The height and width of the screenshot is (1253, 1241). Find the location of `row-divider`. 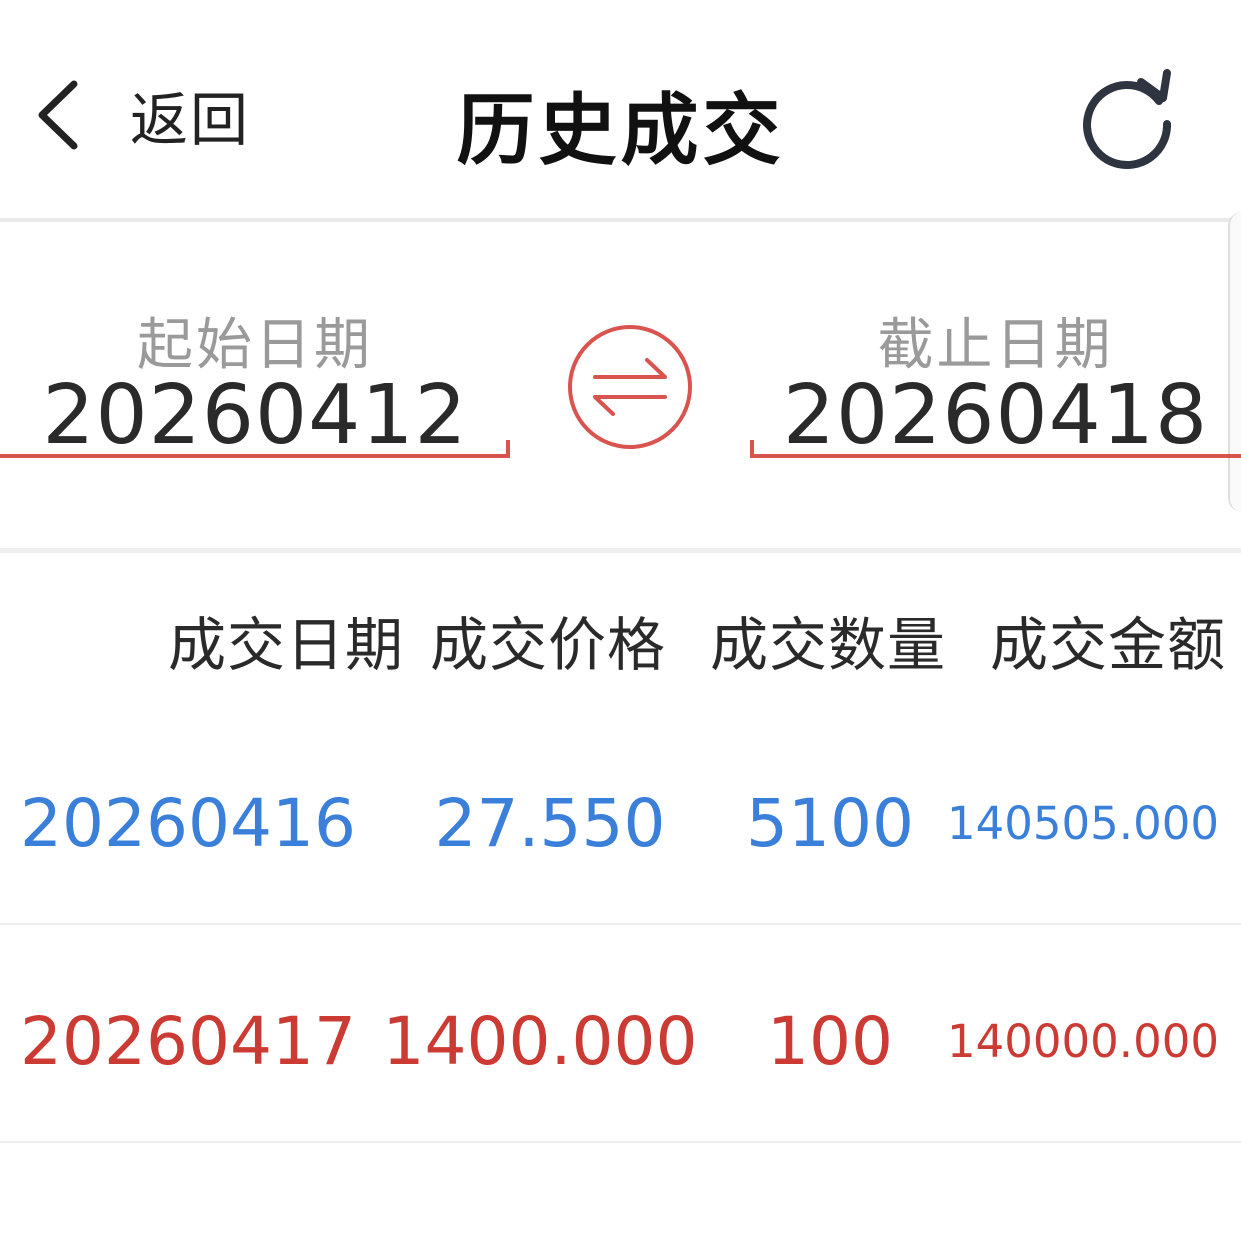

row-divider is located at coordinates (620, 1142).